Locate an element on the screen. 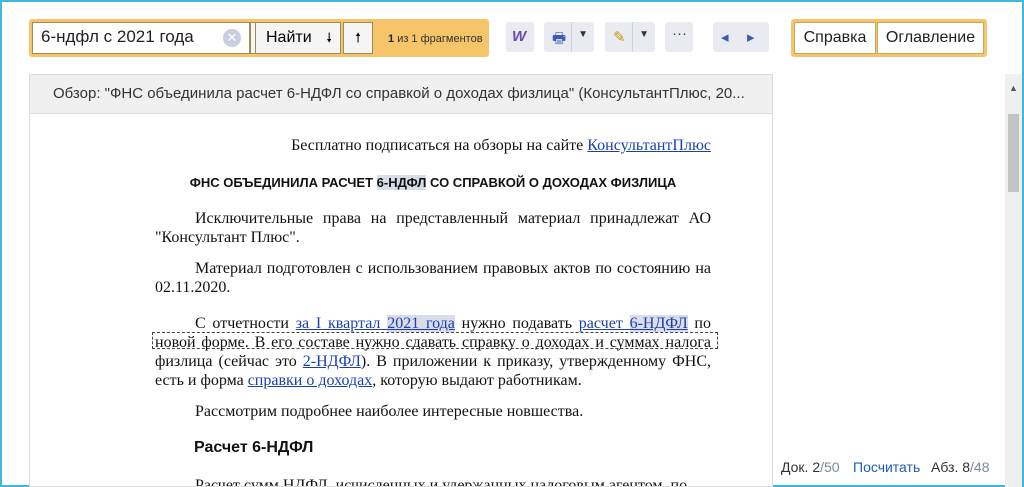  clear-icon: ✕ is located at coordinates (232, 38).